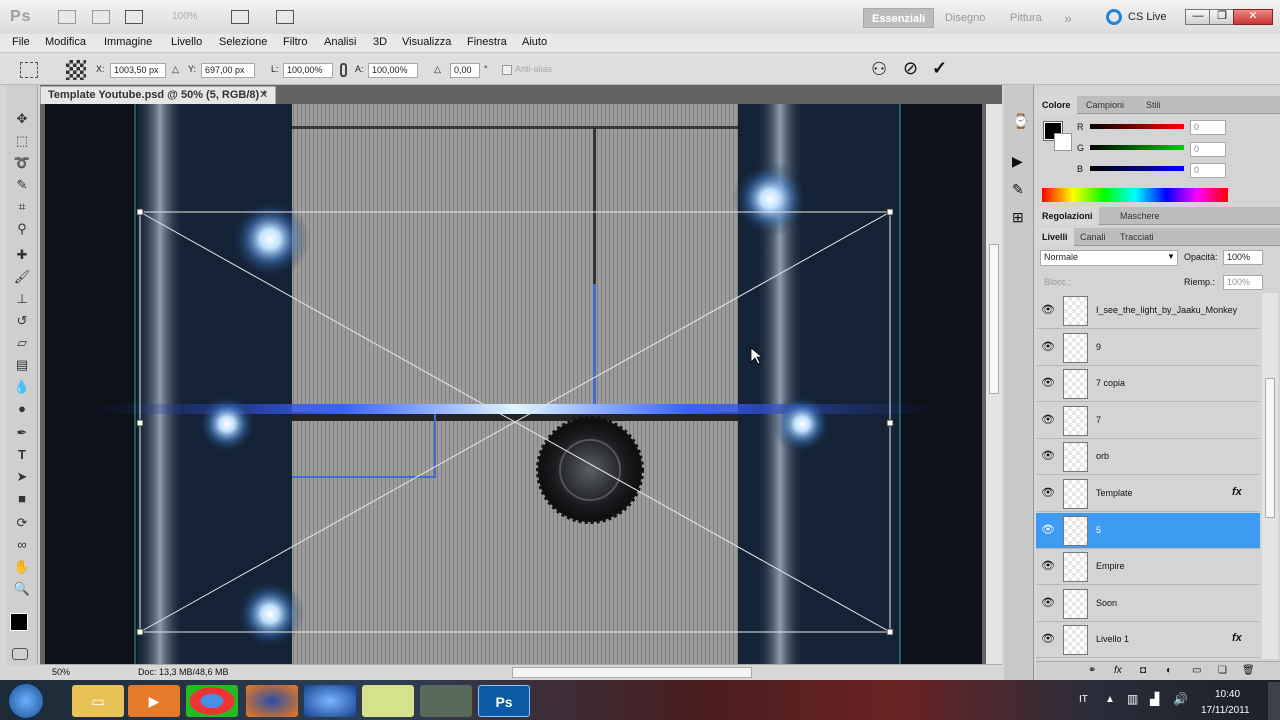 The width and height of the screenshot is (1280, 720). I want to click on history-panel-icon: ⌚, so click(1020, 121).